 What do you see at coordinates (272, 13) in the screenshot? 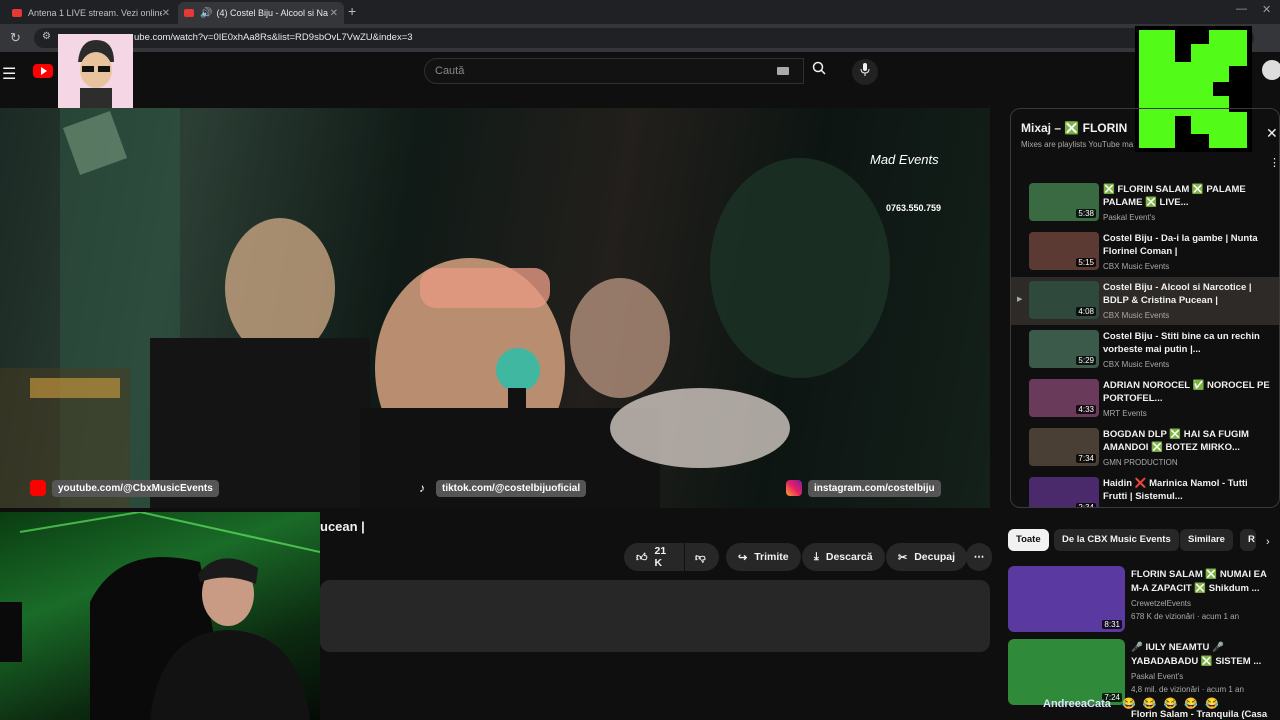
I see `tab-title: (4) Costel Biju - Alcool si Na` at bounding box center [272, 13].